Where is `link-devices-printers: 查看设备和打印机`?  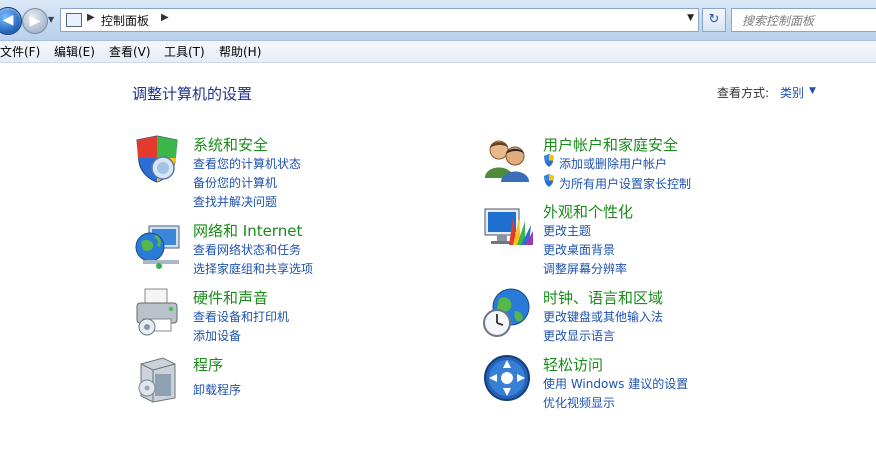 link-devices-printers: 查看设备和打印机 is located at coordinates (241, 316).